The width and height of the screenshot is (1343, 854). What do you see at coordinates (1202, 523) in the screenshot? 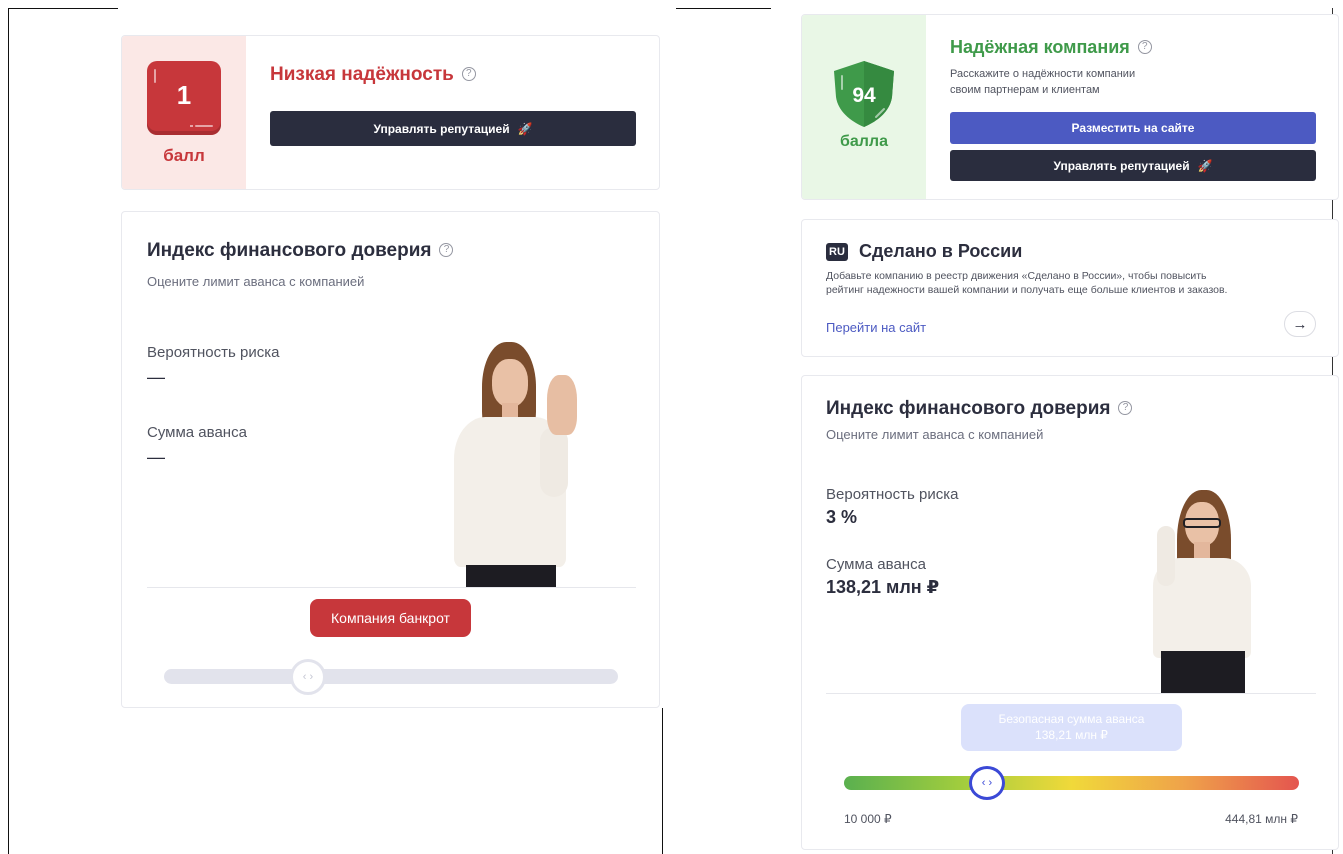
I see `glasses-icon` at bounding box center [1202, 523].